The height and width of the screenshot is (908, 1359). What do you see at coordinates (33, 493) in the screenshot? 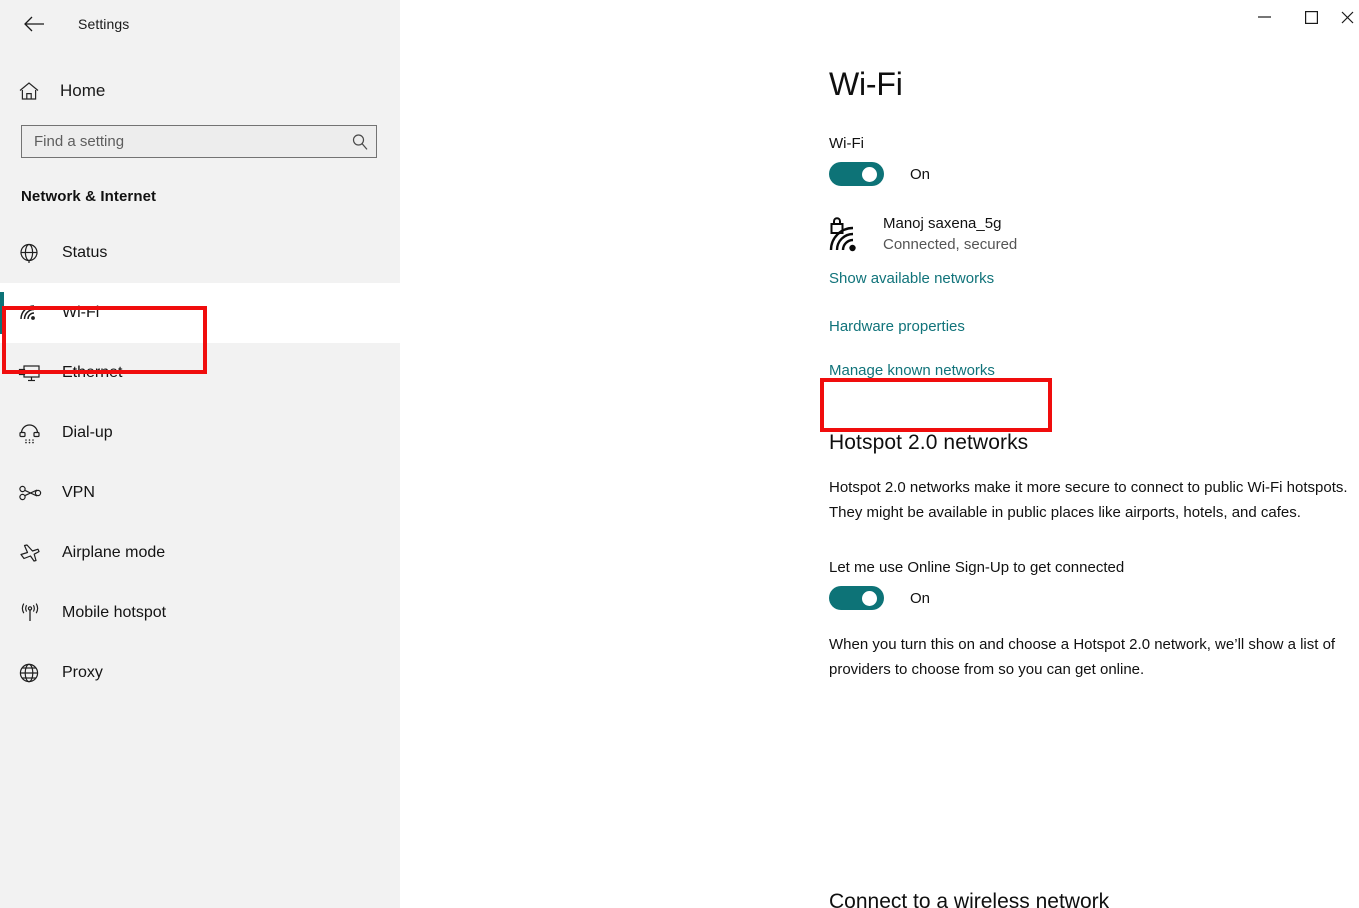
I see `vpn-icon` at bounding box center [33, 493].